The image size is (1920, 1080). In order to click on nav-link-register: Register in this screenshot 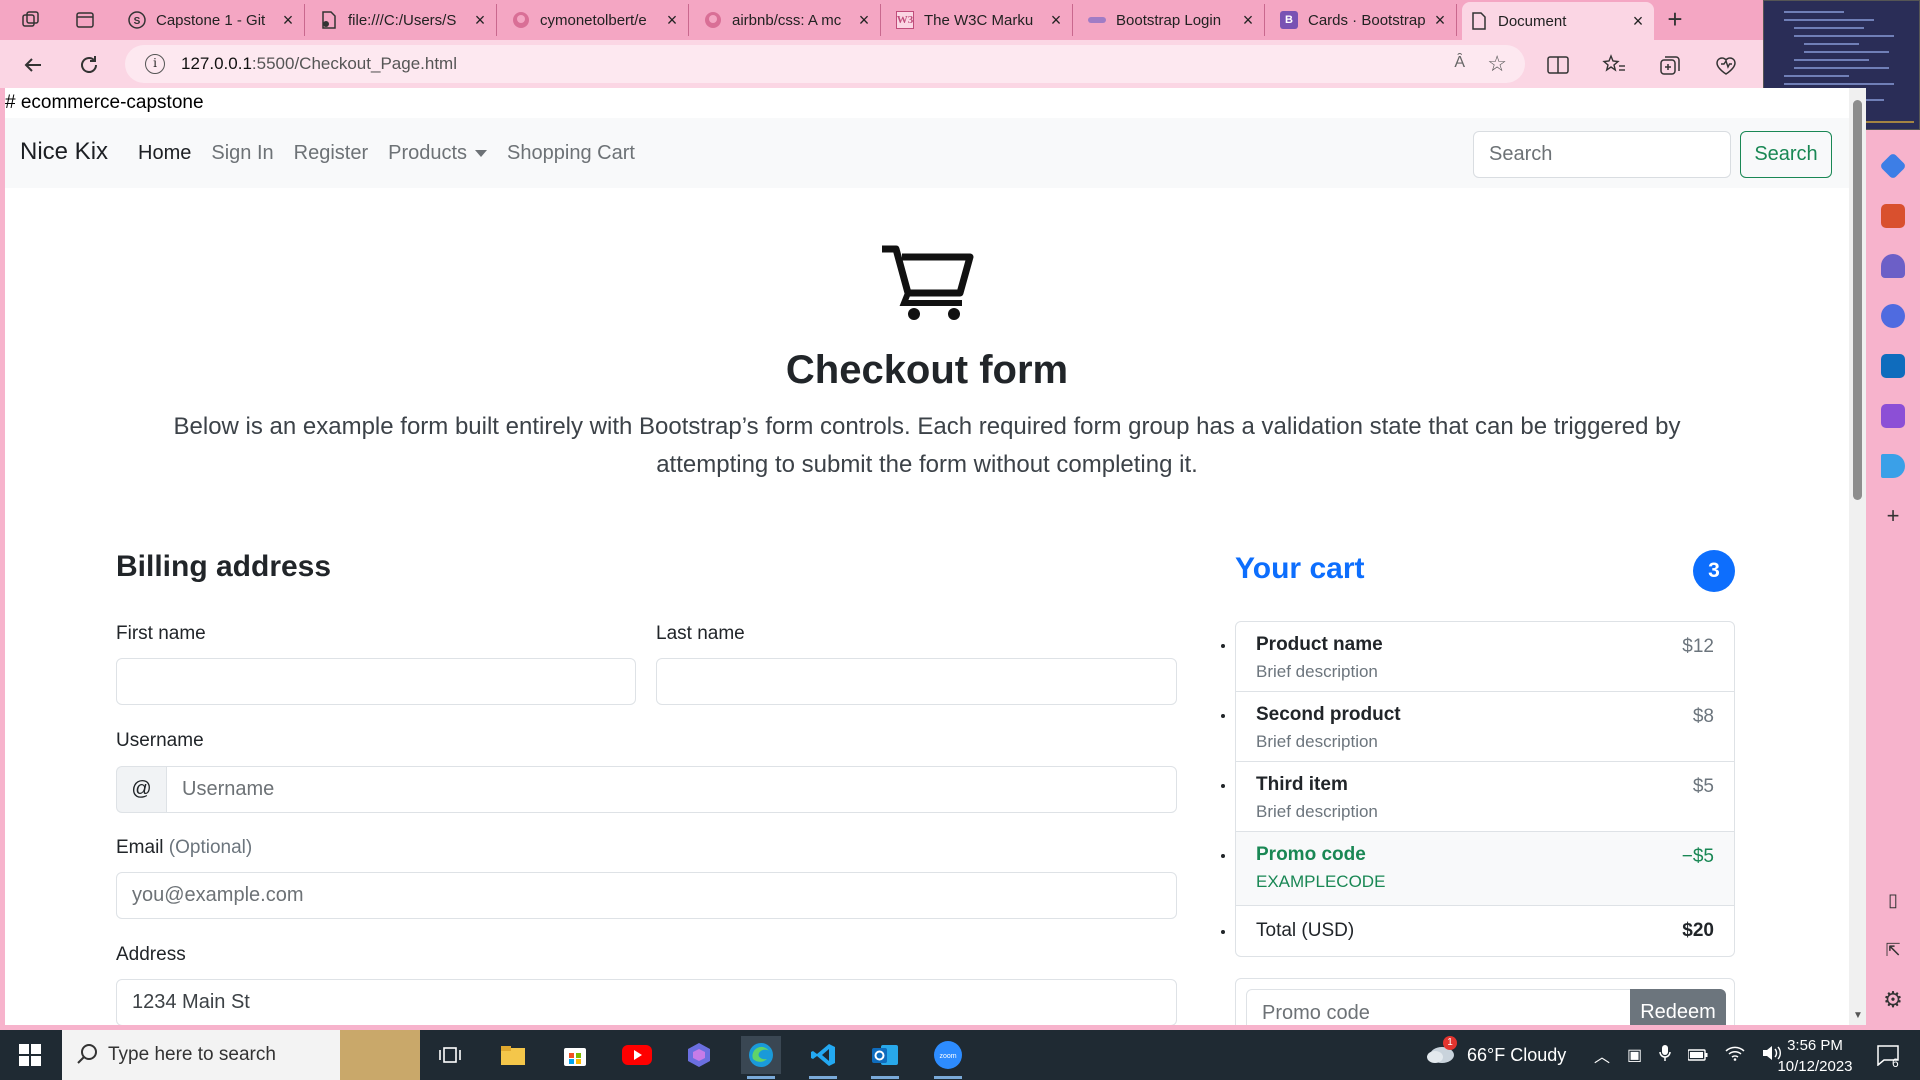, I will do `click(331, 153)`.